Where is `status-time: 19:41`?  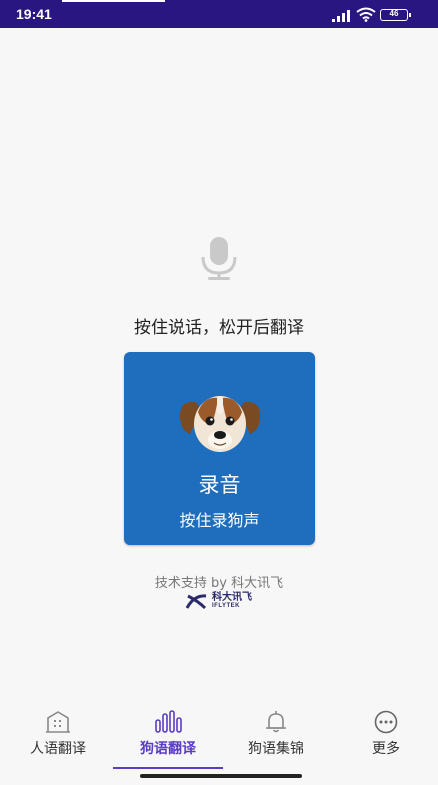 status-time: 19:41 is located at coordinates (34, 14).